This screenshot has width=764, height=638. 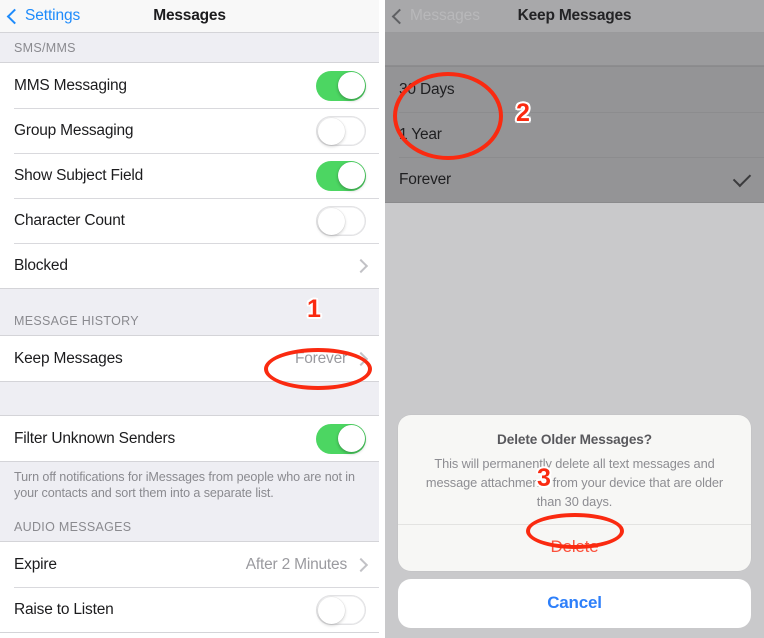 I want to click on section-header-sms-mms: SMS/MMS, so click(x=189, y=47).